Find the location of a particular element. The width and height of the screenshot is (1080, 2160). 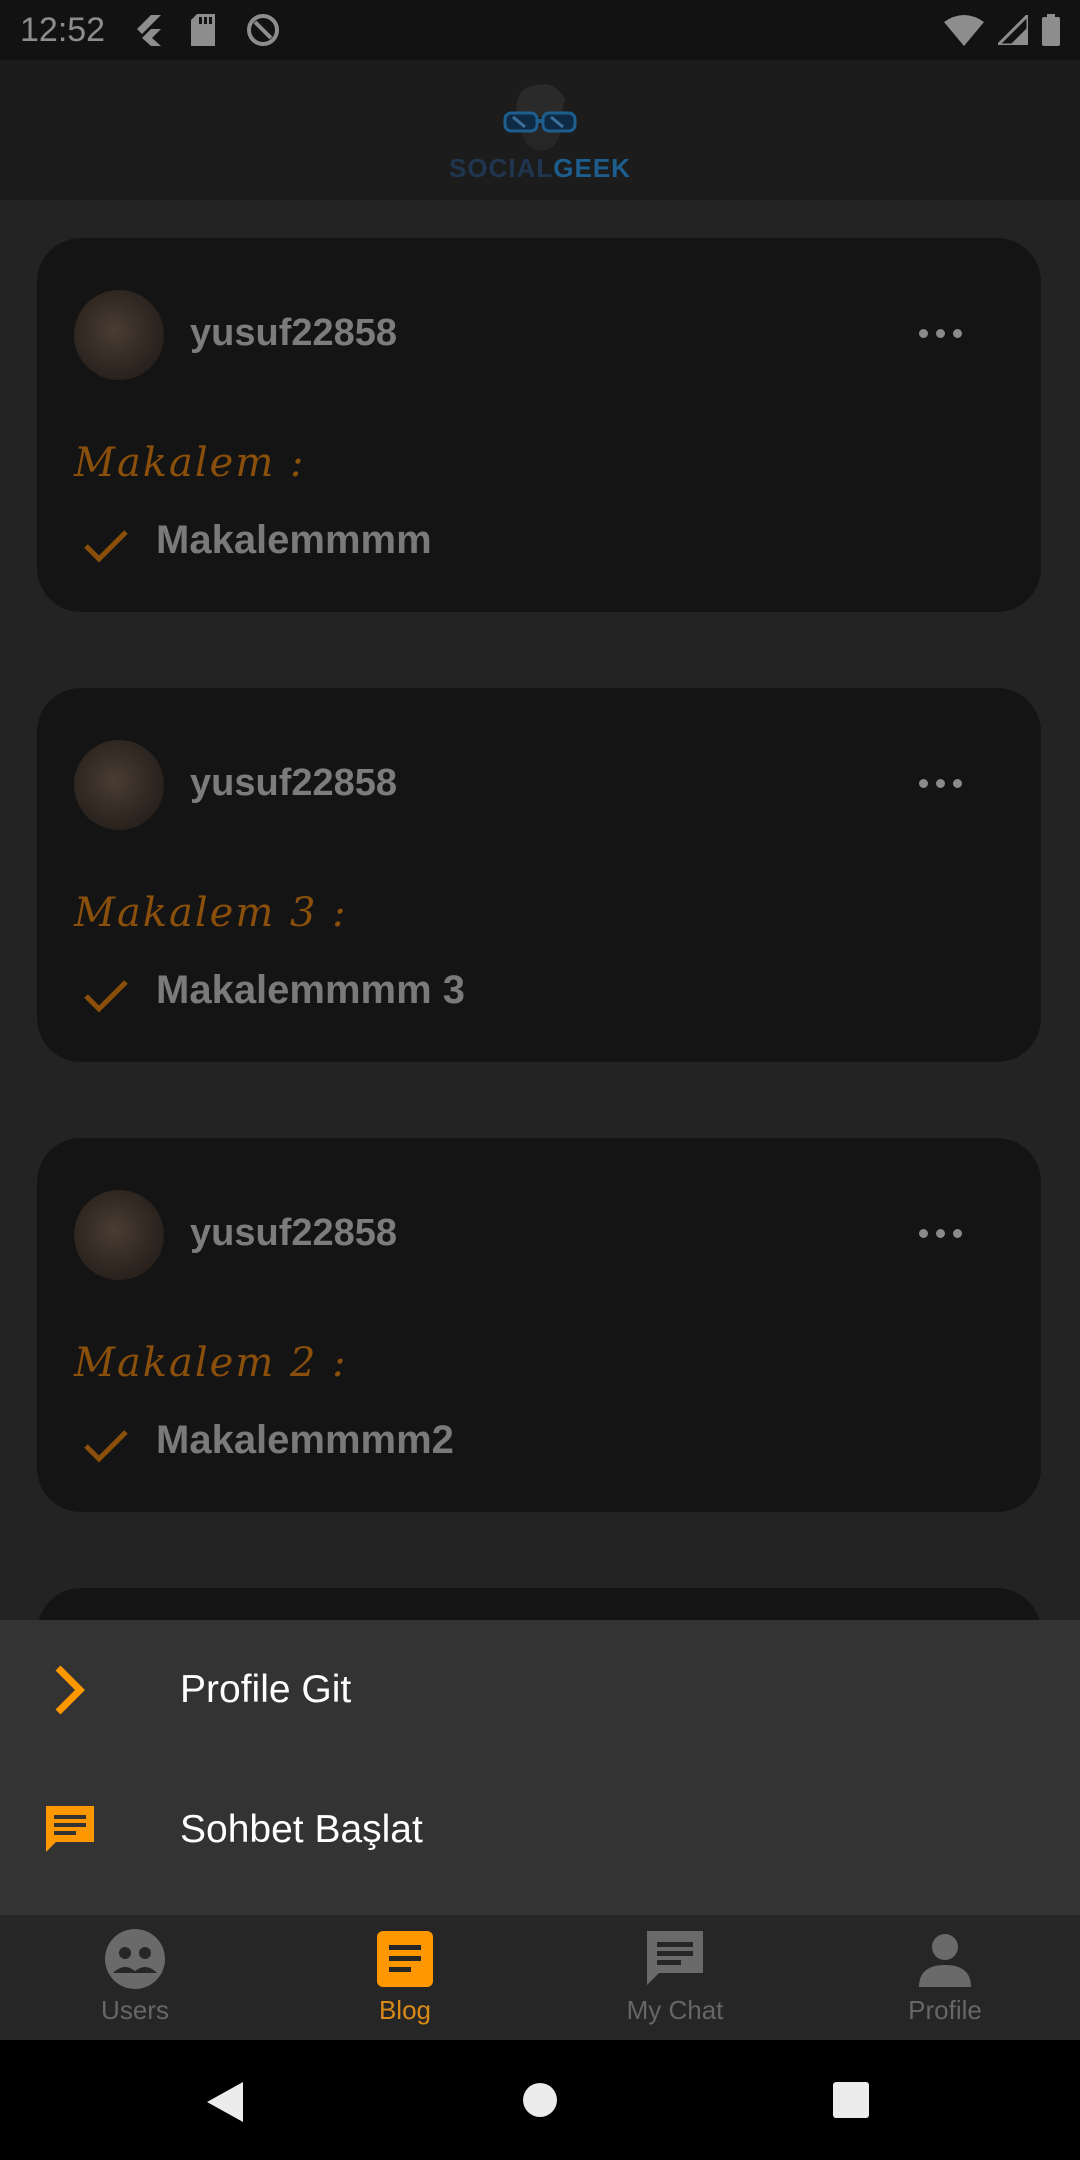

battery-icon is located at coordinates (1051, 30).